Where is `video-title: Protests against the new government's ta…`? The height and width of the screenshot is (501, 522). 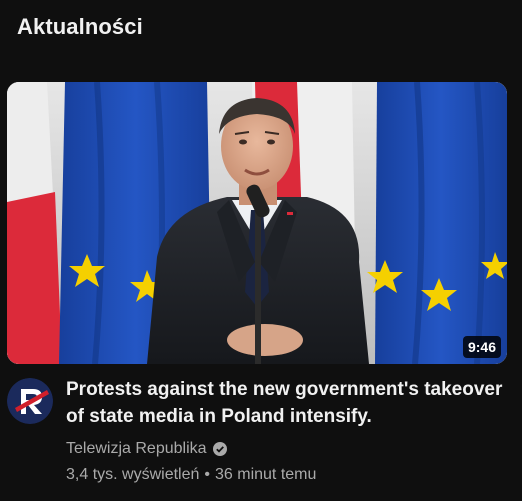
video-title: Protests against the new government's ta… is located at coordinates (288, 403).